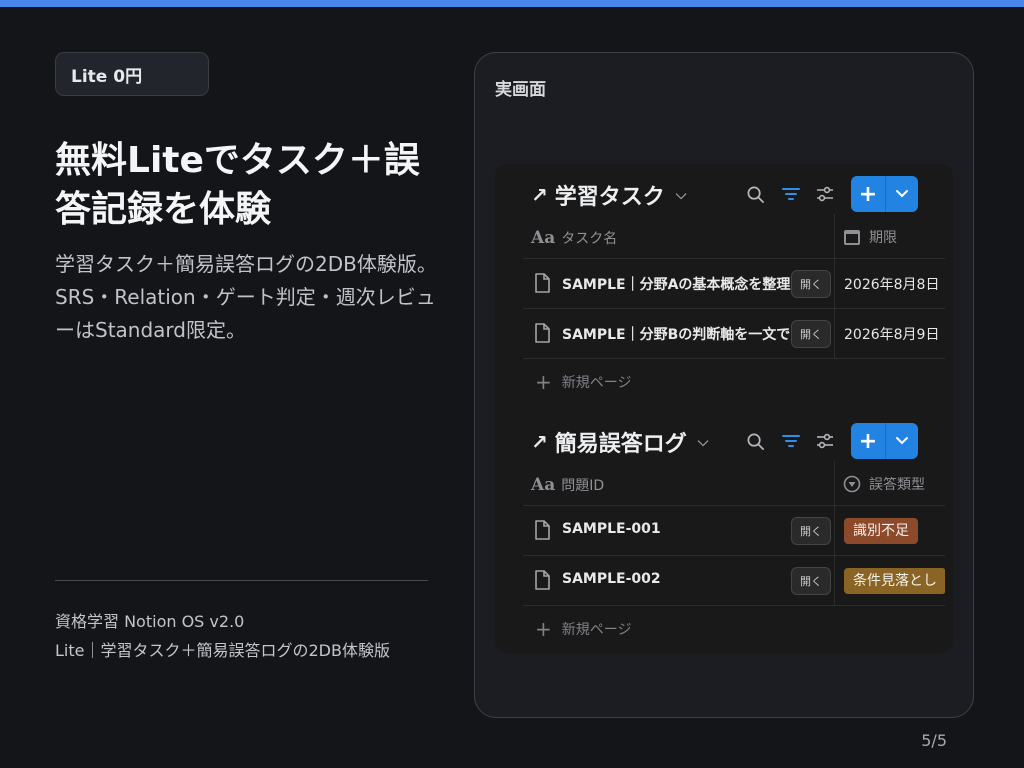 Image resolution: width=1024 pixels, height=768 pixels. Describe the element at coordinates (891, 284) in the screenshot. I see `row-due-date: 2026年8月8日` at that location.